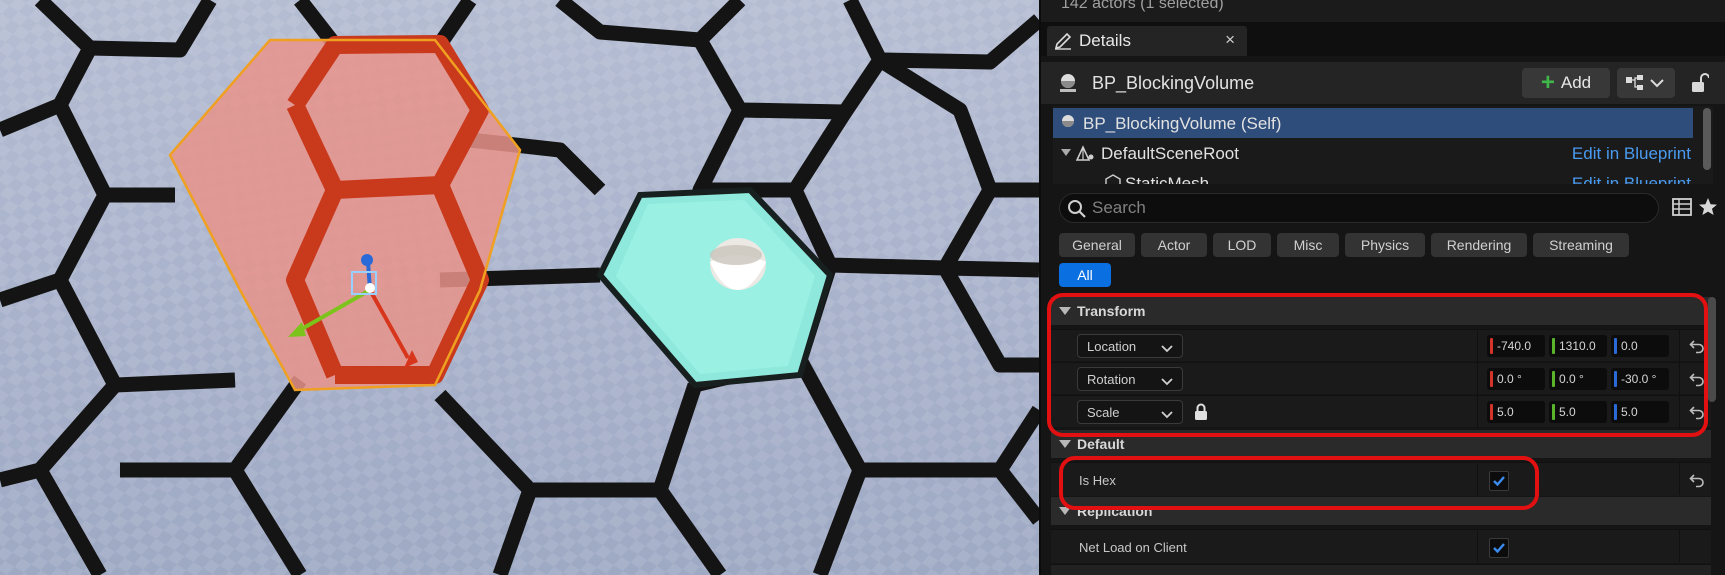  What do you see at coordinates (1640, 346) in the screenshot?
I see `location-z-field: 0.0` at bounding box center [1640, 346].